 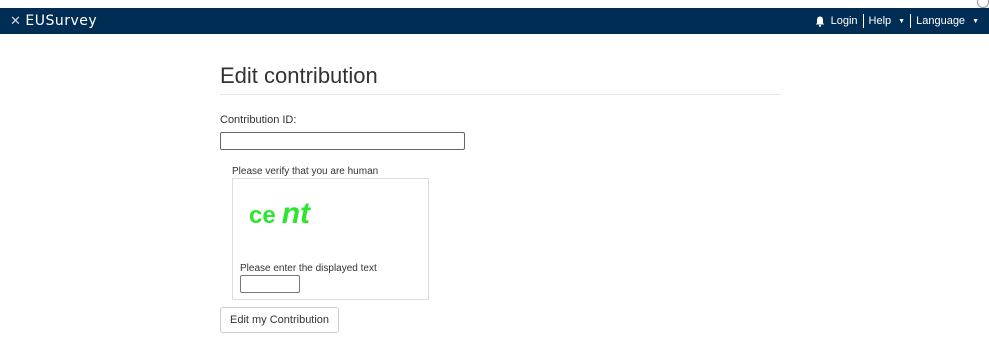 What do you see at coordinates (305, 171) in the screenshot?
I see `captcha-prompt: Please verify that you are human` at bounding box center [305, 171].